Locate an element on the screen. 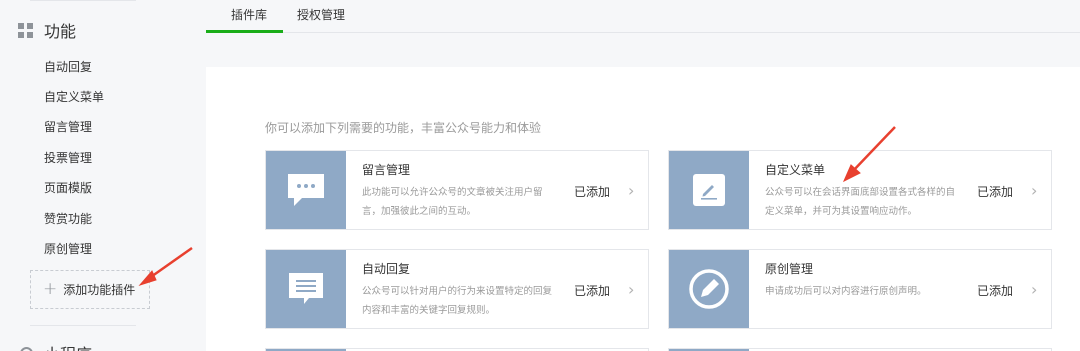  sidebar-item-original: 原创管理 is located at coordinates (68, 248).